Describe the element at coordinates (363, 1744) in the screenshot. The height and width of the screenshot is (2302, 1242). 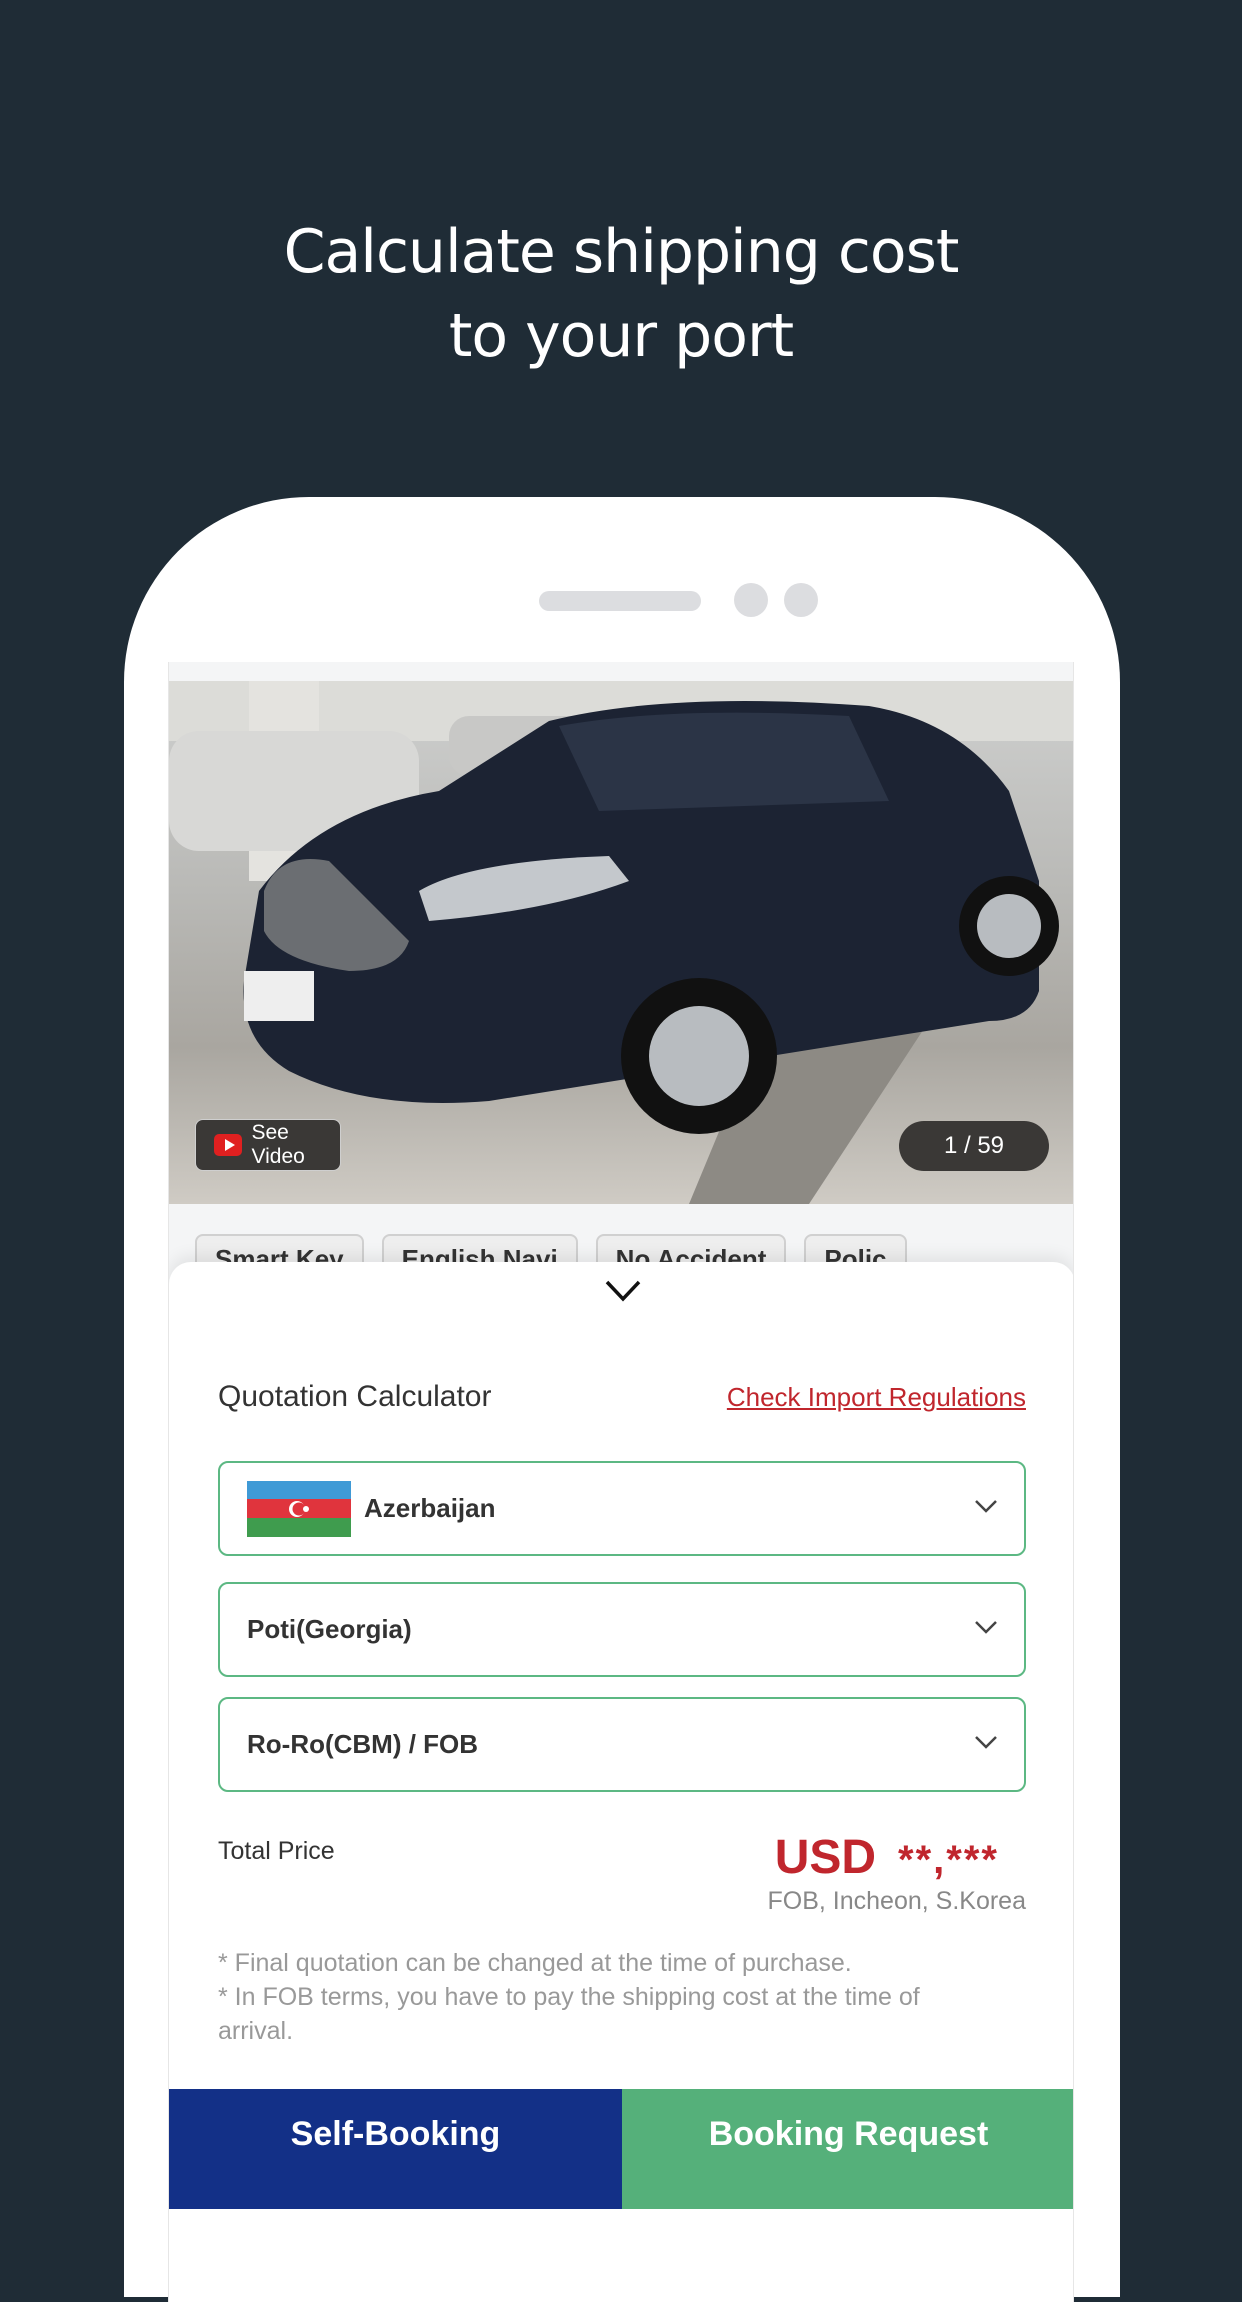
I see `shipping-method-value: Ro-Ro(CBM) / FOB` at that location.